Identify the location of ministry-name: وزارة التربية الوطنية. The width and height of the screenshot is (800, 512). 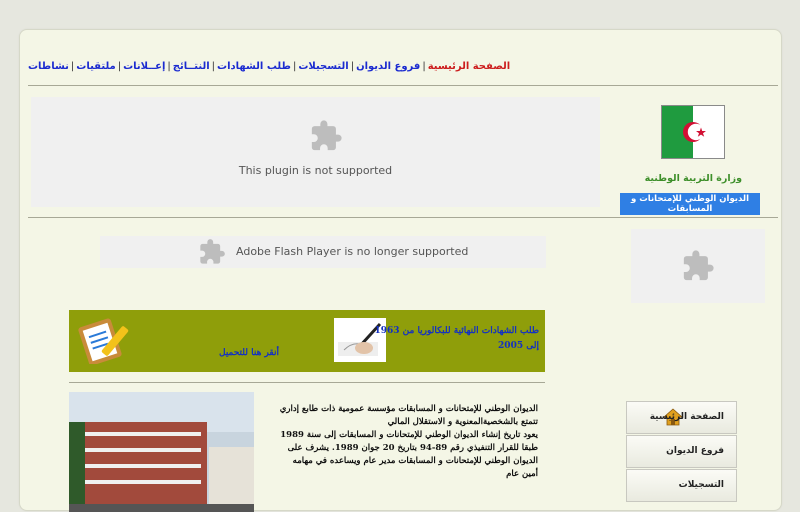
(693, 178).